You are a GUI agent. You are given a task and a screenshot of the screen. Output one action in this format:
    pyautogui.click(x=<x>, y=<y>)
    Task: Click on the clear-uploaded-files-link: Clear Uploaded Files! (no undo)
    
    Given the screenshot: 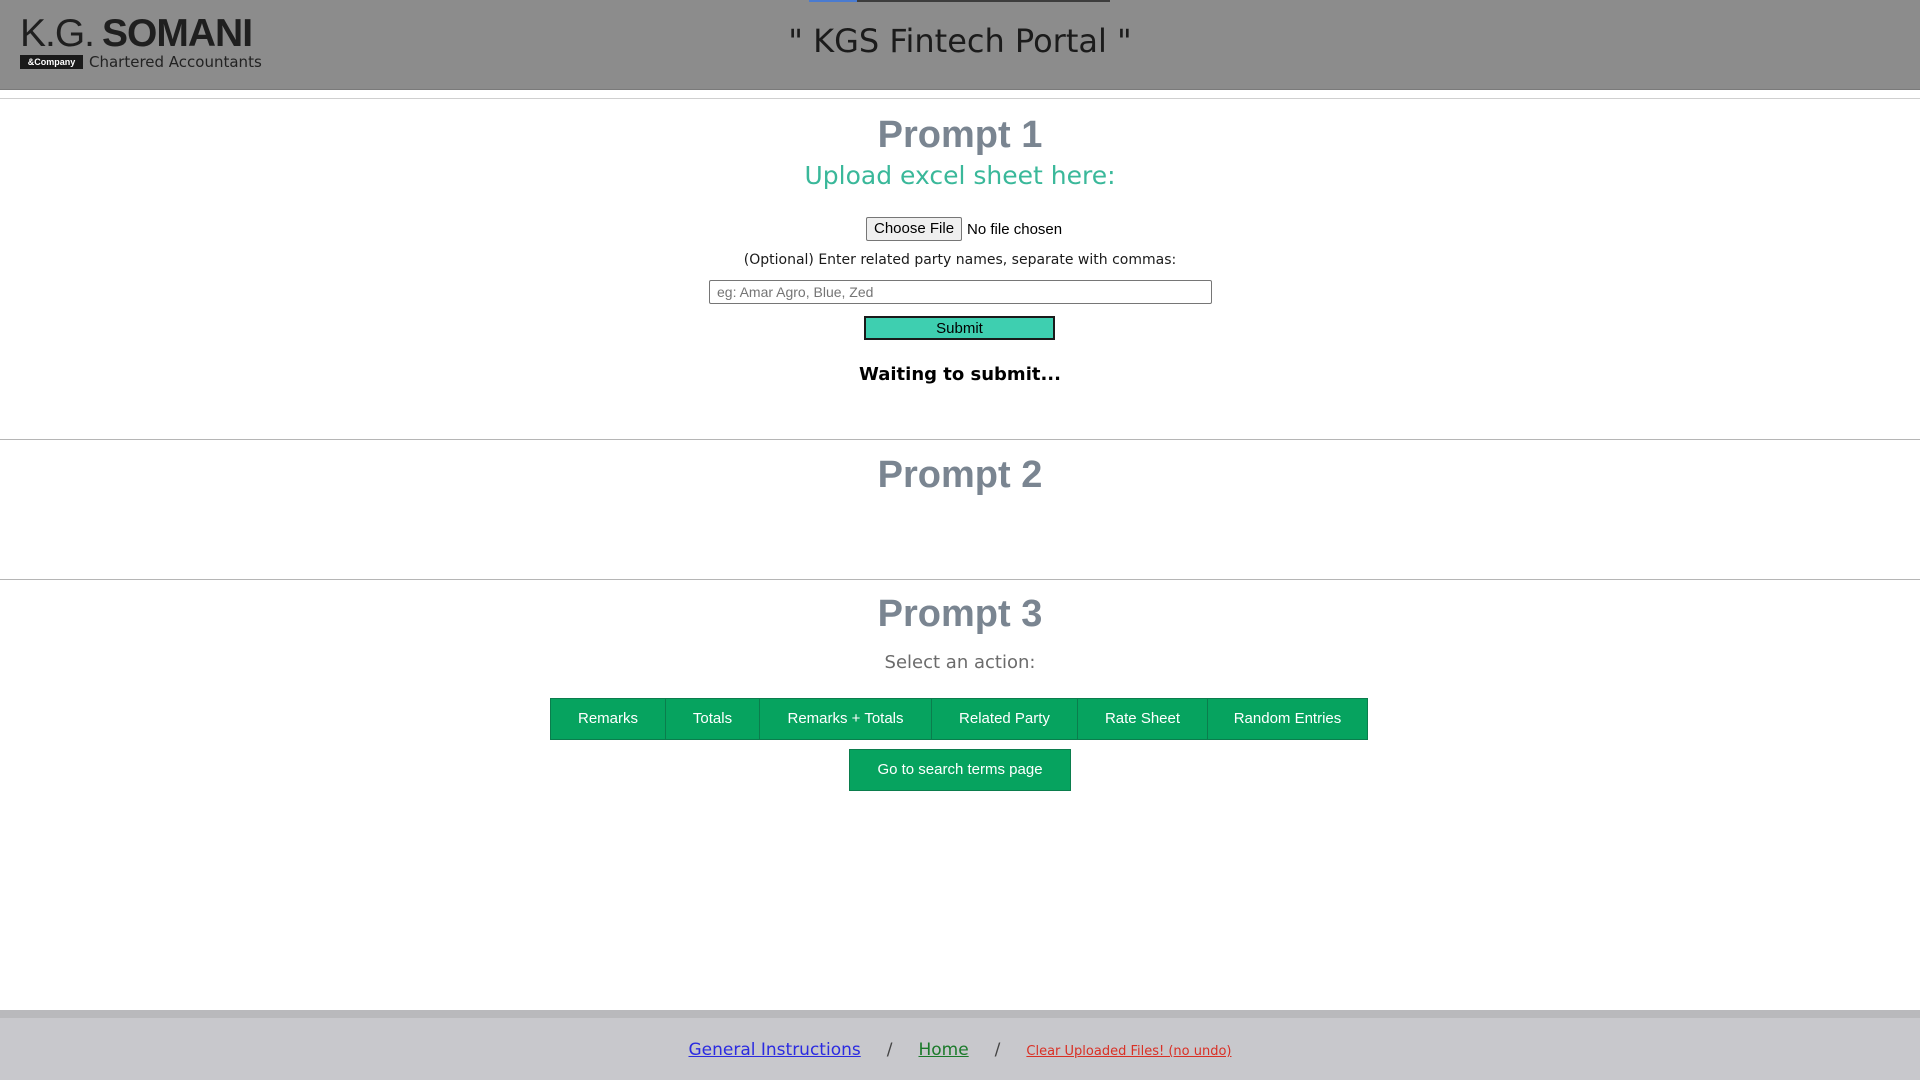 What is the action you would take?
    pyautogui.click(x=1128, y=1051)
    